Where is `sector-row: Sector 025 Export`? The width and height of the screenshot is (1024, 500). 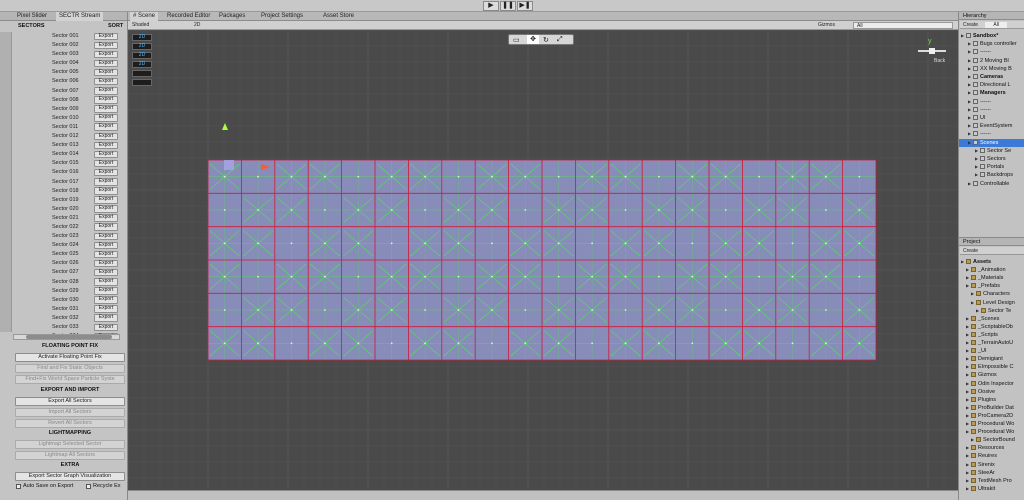
sector-row: Sector 025 Export is located at coordinates (66, 254).